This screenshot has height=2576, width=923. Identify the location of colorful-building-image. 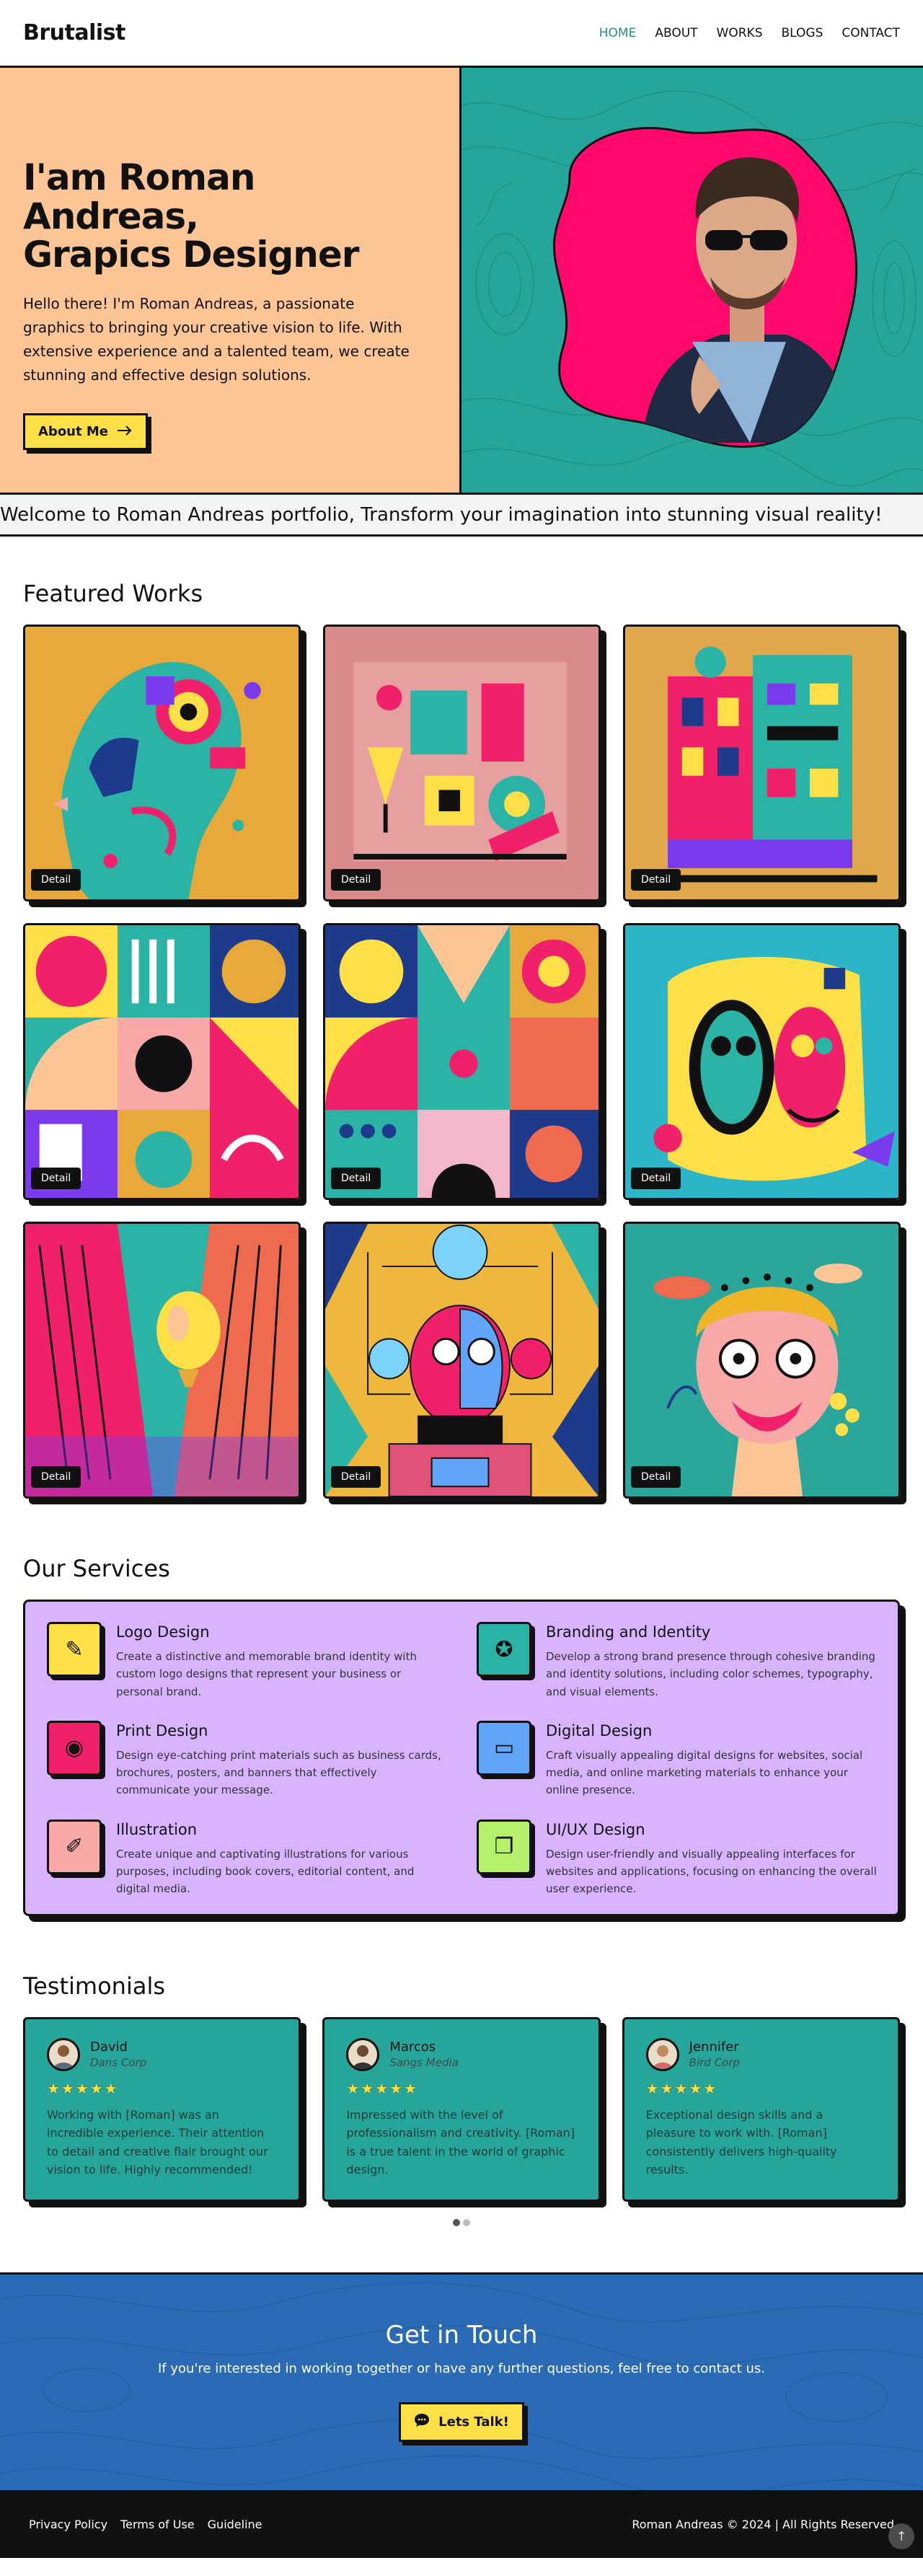
(761, 763).